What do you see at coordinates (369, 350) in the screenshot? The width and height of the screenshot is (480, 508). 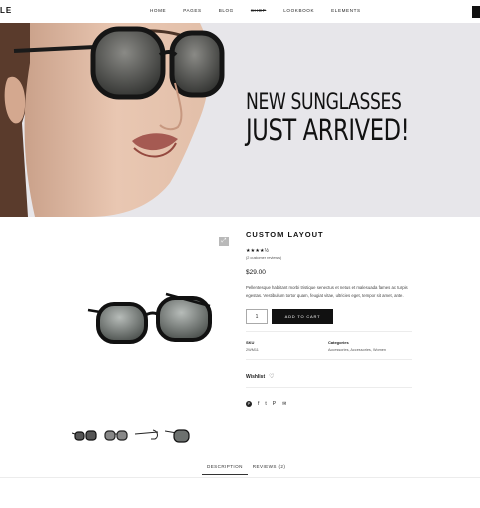 I see `categories-value: Accessories, Accessories, Women` at bounding box center [369, 350].